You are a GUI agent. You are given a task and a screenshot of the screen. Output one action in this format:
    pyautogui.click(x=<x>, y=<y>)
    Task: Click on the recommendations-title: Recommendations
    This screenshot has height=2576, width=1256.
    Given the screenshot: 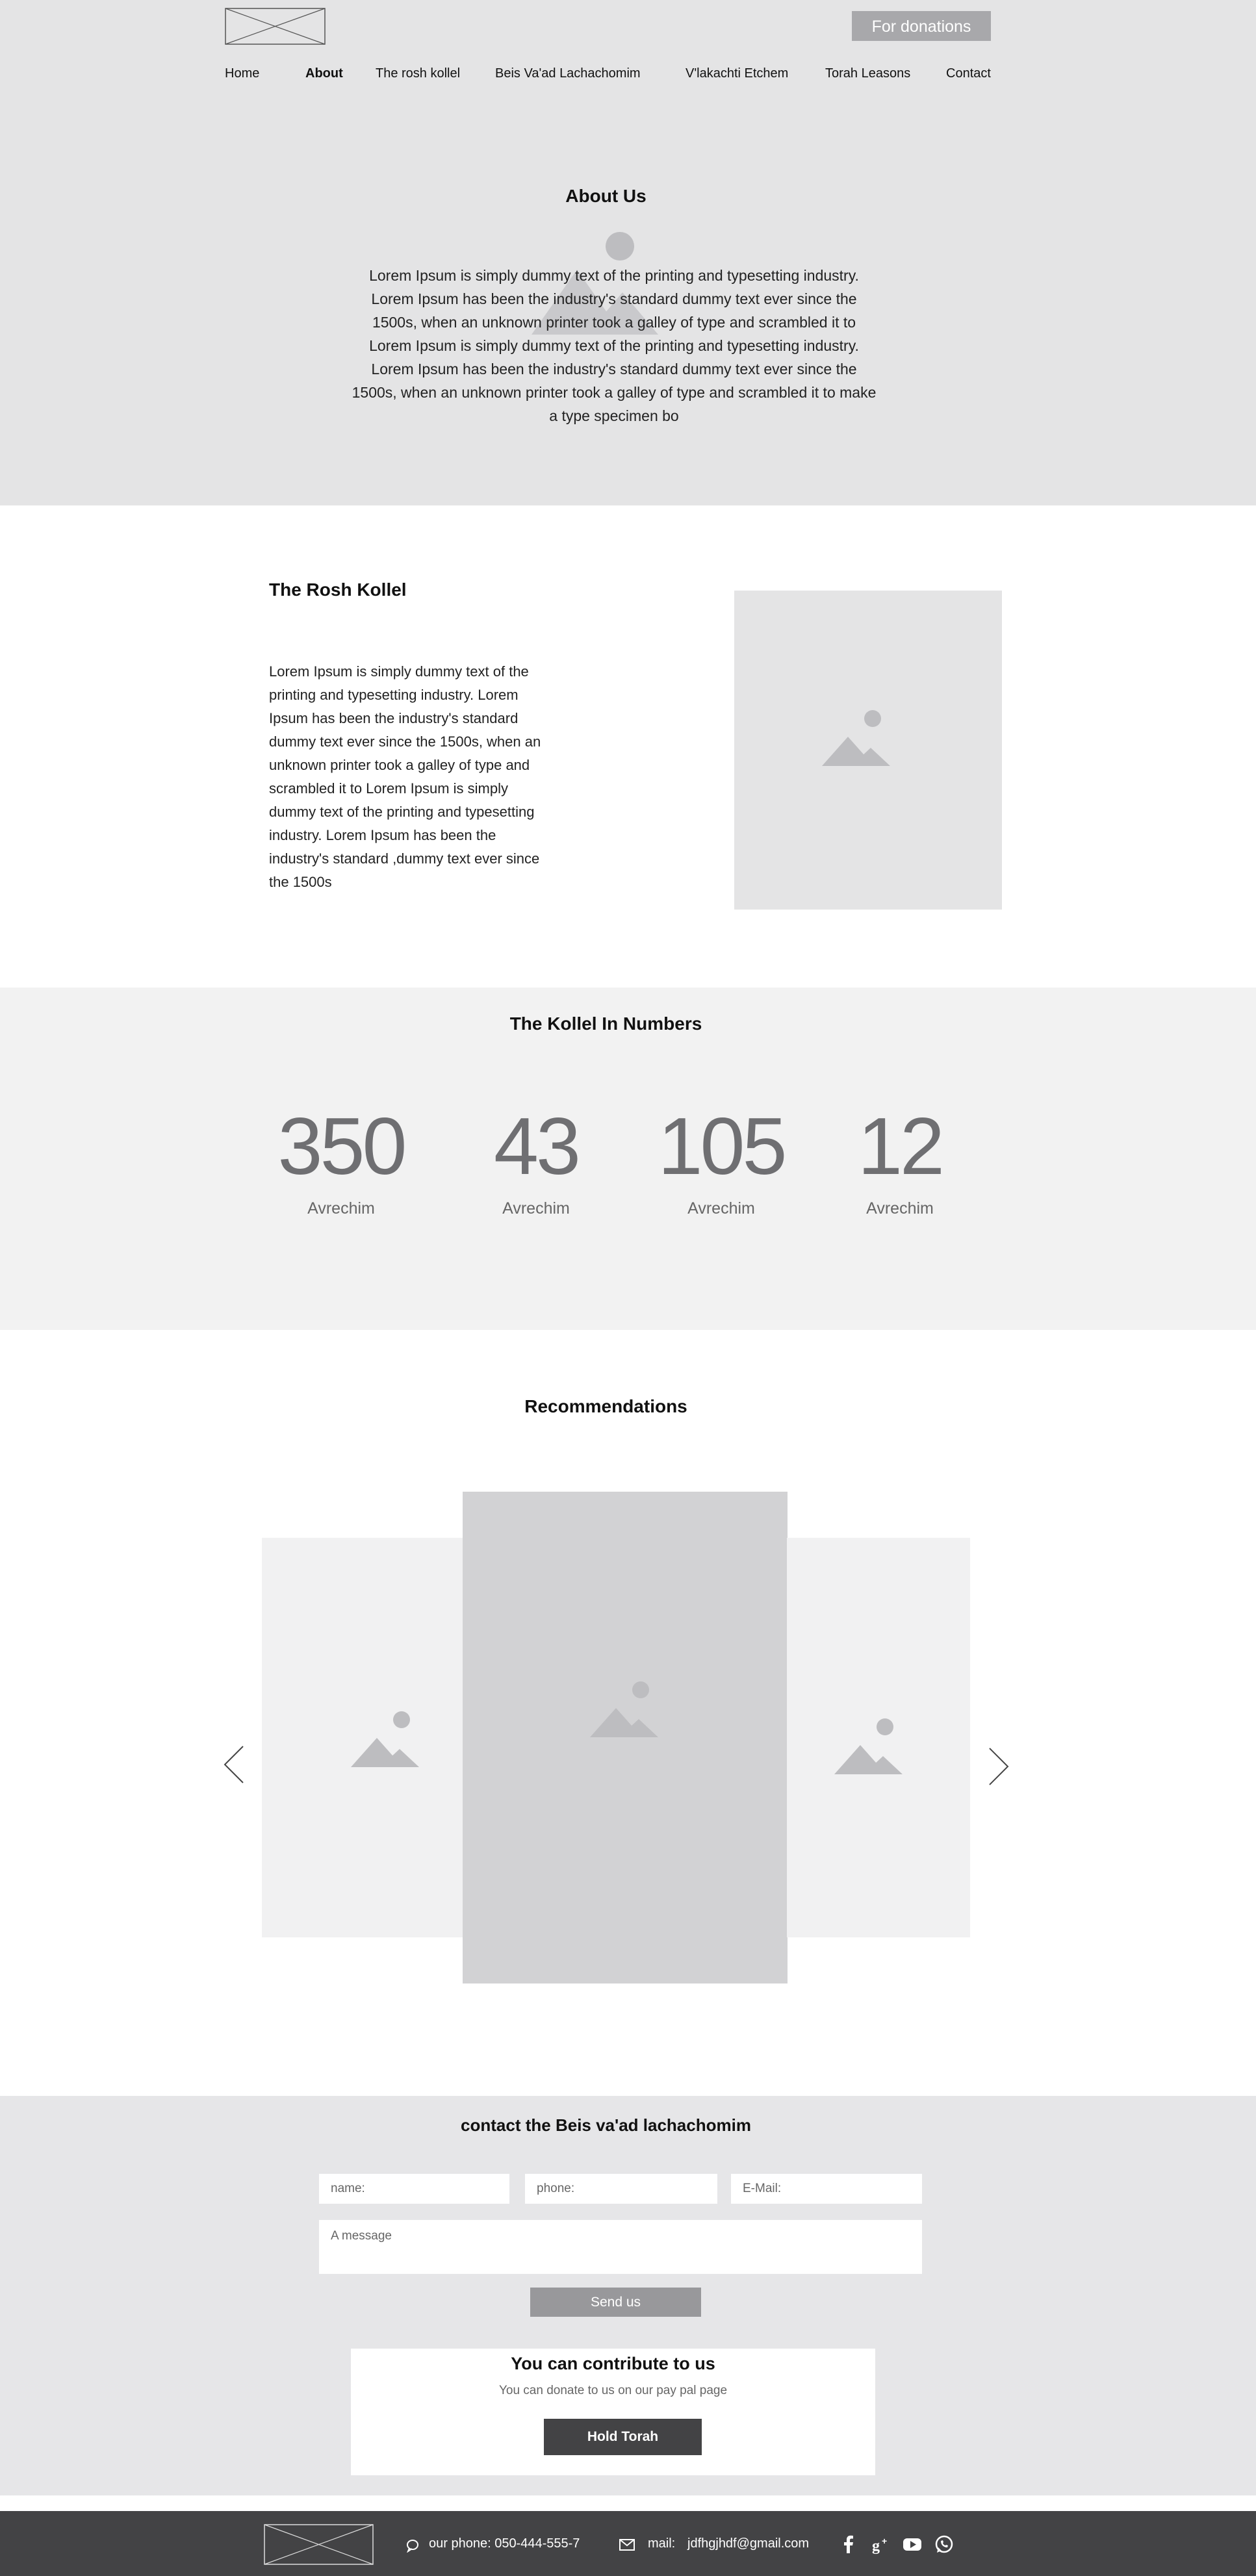 What is the action you would take?
    pyautogui.click(x=605, y=1406)
    